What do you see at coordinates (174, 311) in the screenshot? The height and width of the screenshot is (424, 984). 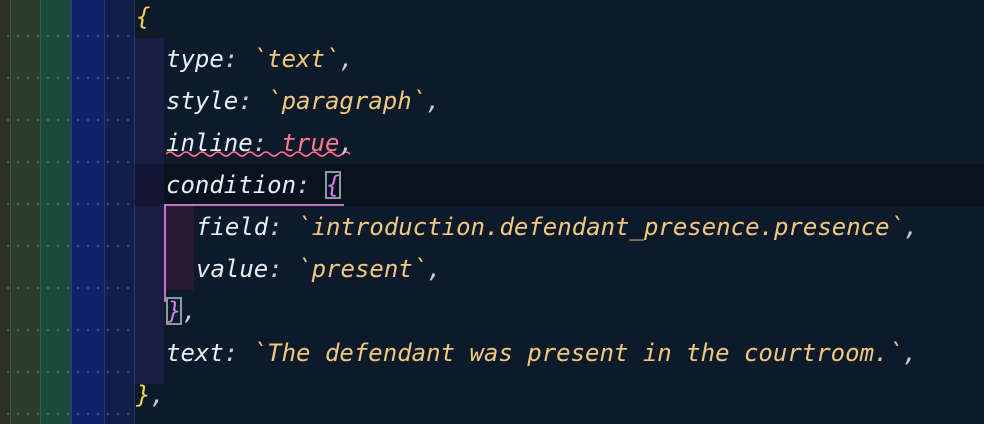 I see `condition-brace-close: }` at bounding box center [174, 311].